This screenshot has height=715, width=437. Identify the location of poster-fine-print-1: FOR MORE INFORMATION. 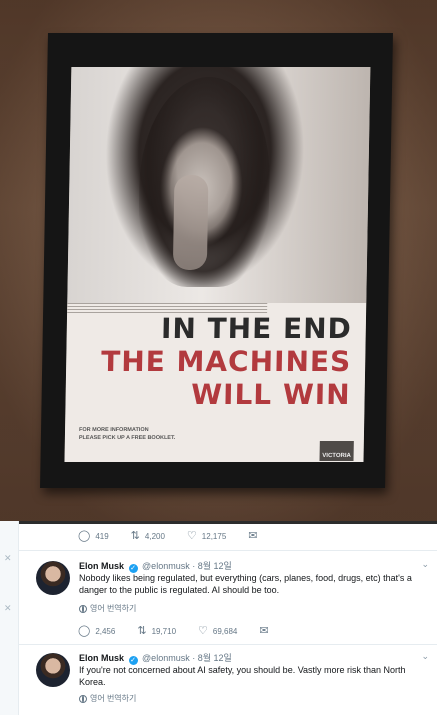
(113, 430).